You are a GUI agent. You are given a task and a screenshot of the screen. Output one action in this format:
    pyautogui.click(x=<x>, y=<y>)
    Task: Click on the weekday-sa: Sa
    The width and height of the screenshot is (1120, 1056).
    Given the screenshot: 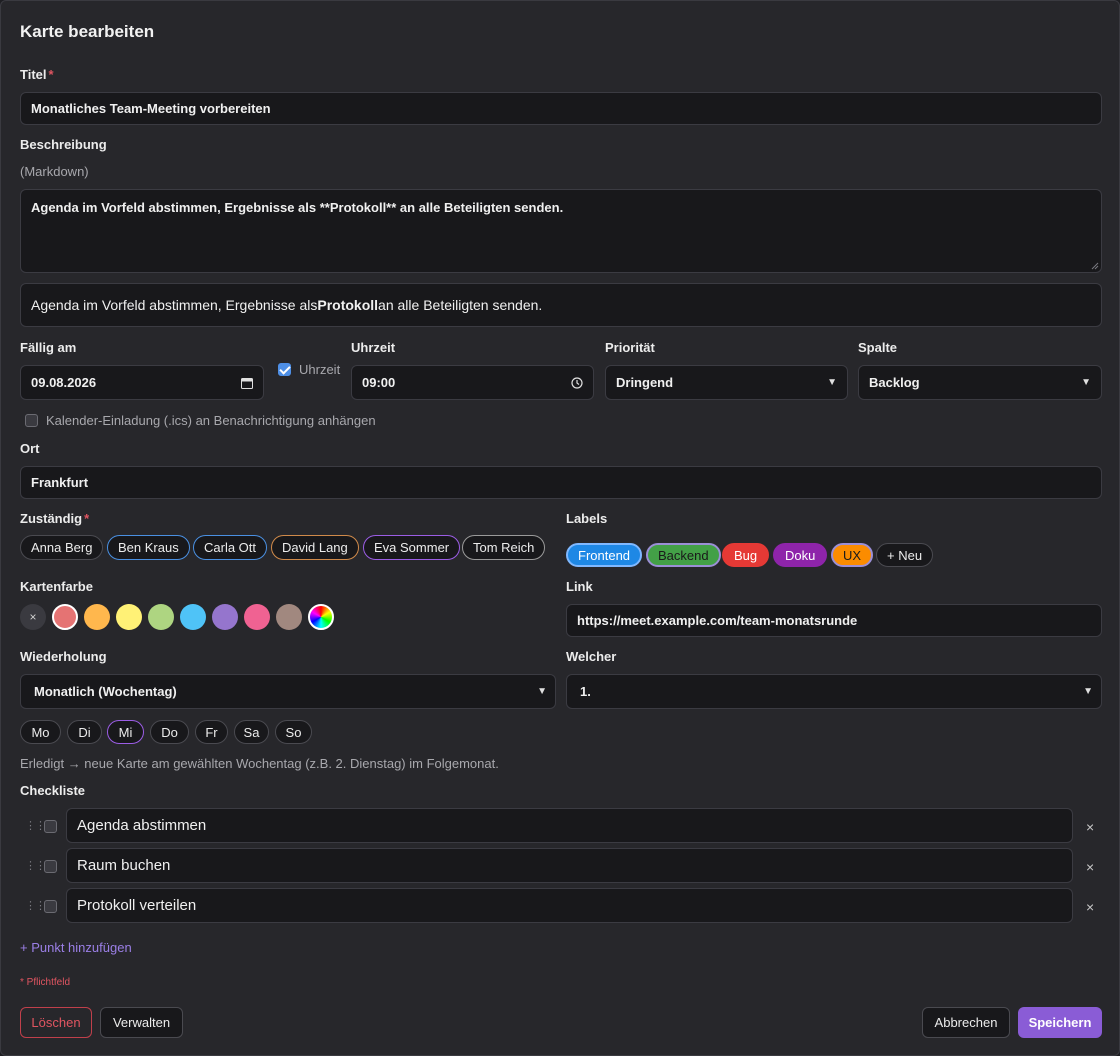 What is the action you would take?
    pyautogui.click(x=251, y=732)
    